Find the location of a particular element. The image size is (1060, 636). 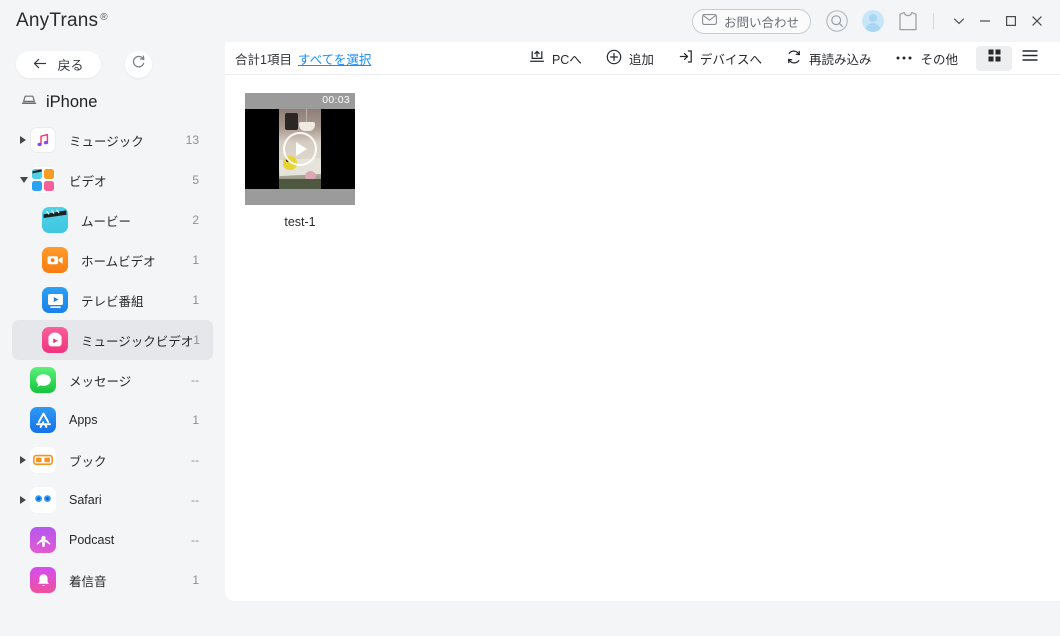

add-button: 追加 is located at coordinates (630, 58).